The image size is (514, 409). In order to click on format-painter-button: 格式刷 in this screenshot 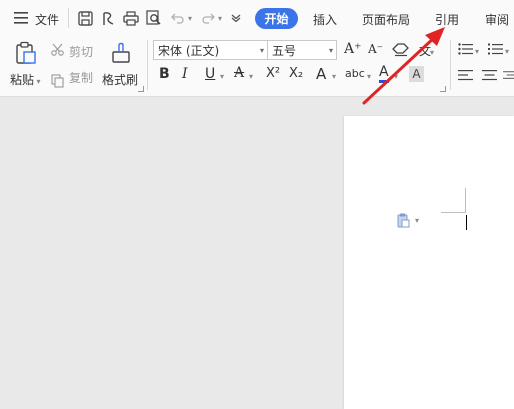, I will do `click(120, 79)`.